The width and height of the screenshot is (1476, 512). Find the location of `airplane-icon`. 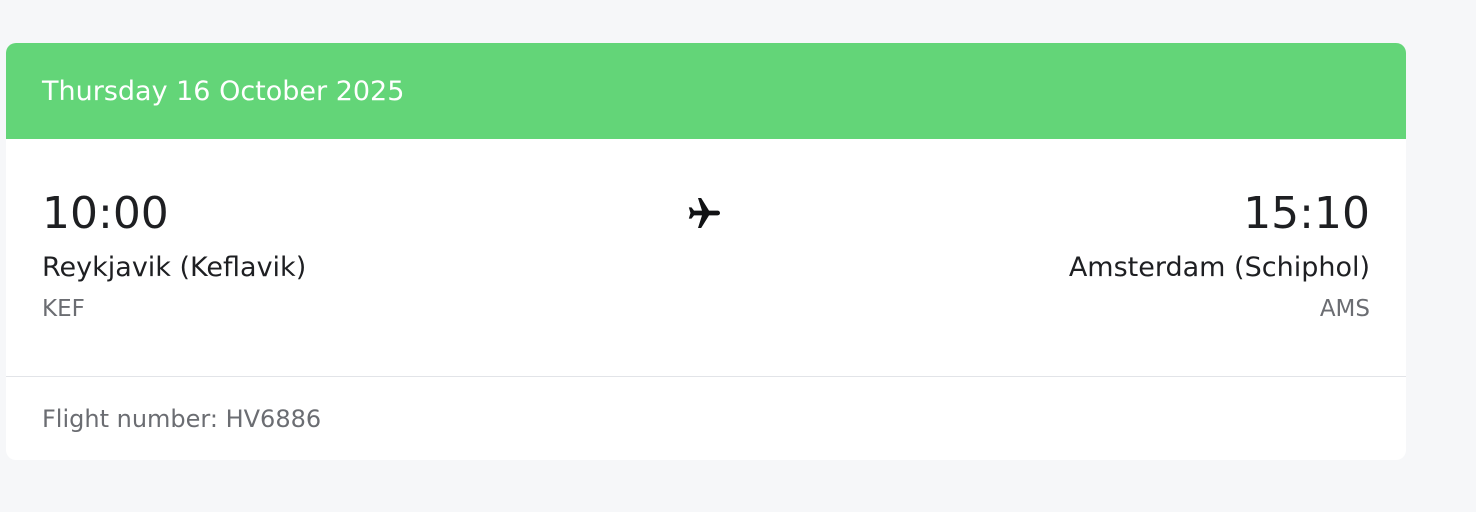

airplane-icon is located at coordinates (704, 213).